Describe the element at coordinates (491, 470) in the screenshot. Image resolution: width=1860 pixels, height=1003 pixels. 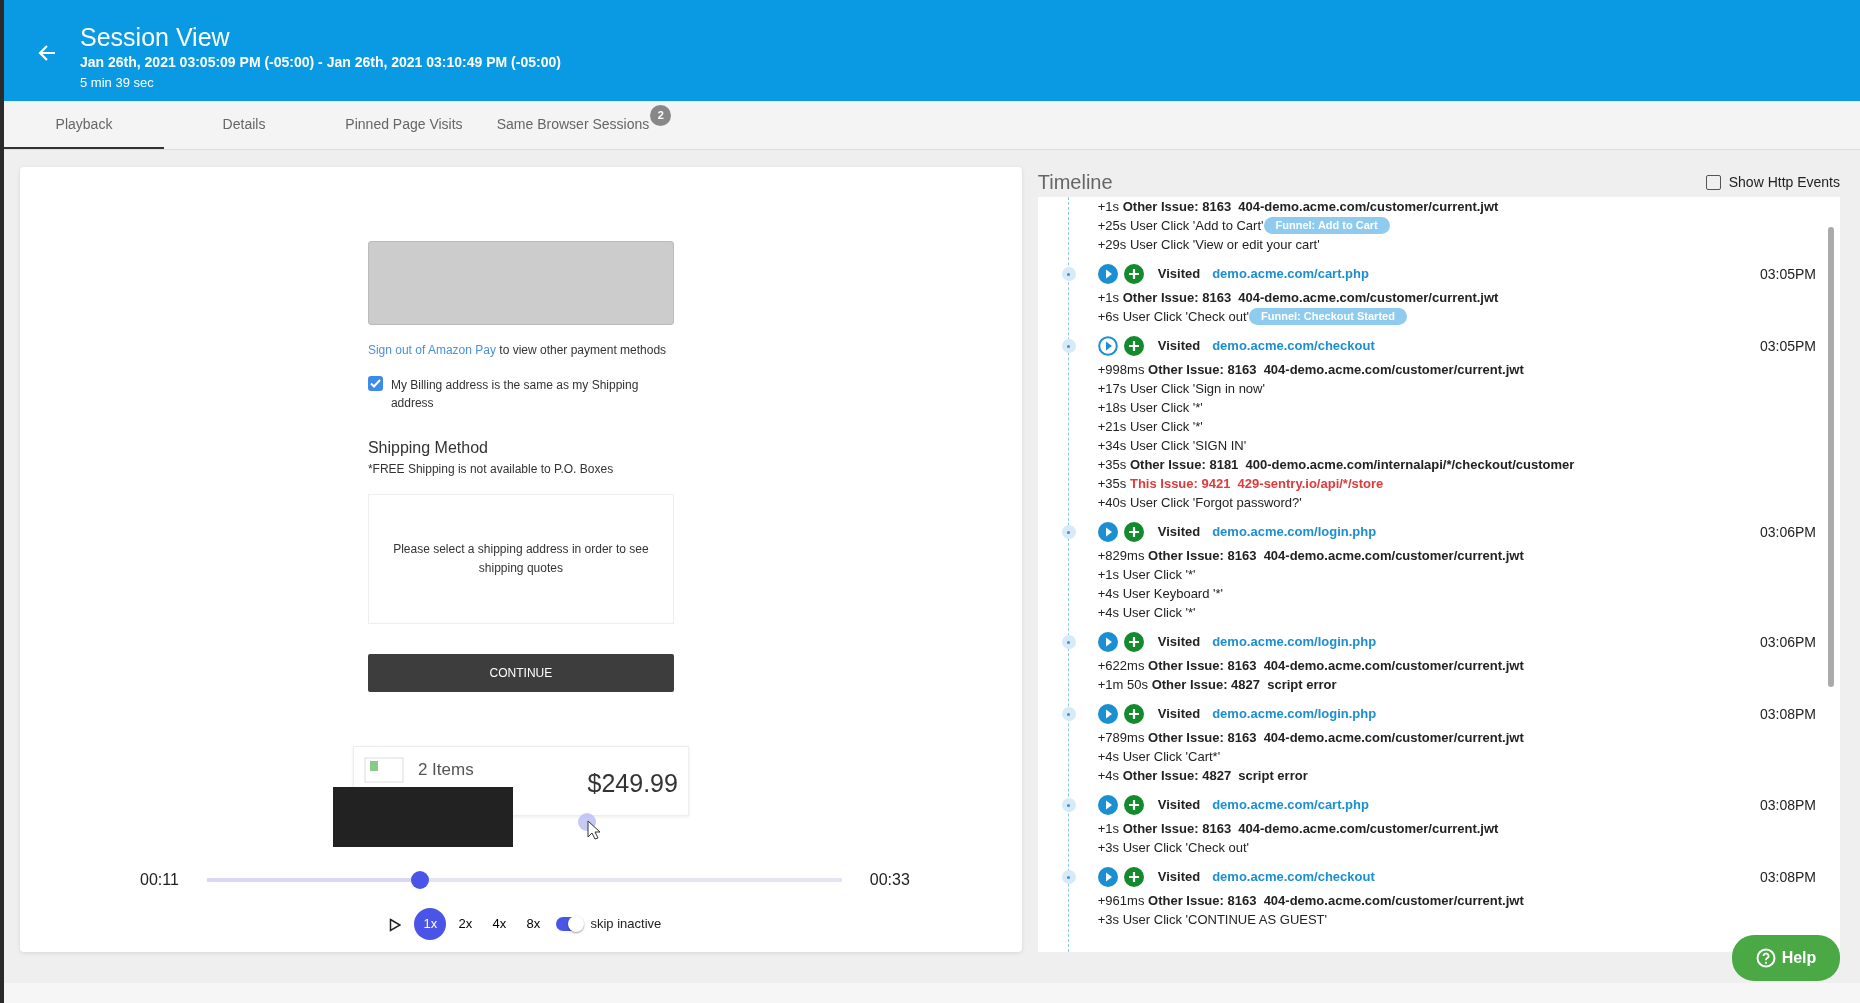
I see `shipping-note: *FREE Shipping is not available to P.O. Boxes` at that location.